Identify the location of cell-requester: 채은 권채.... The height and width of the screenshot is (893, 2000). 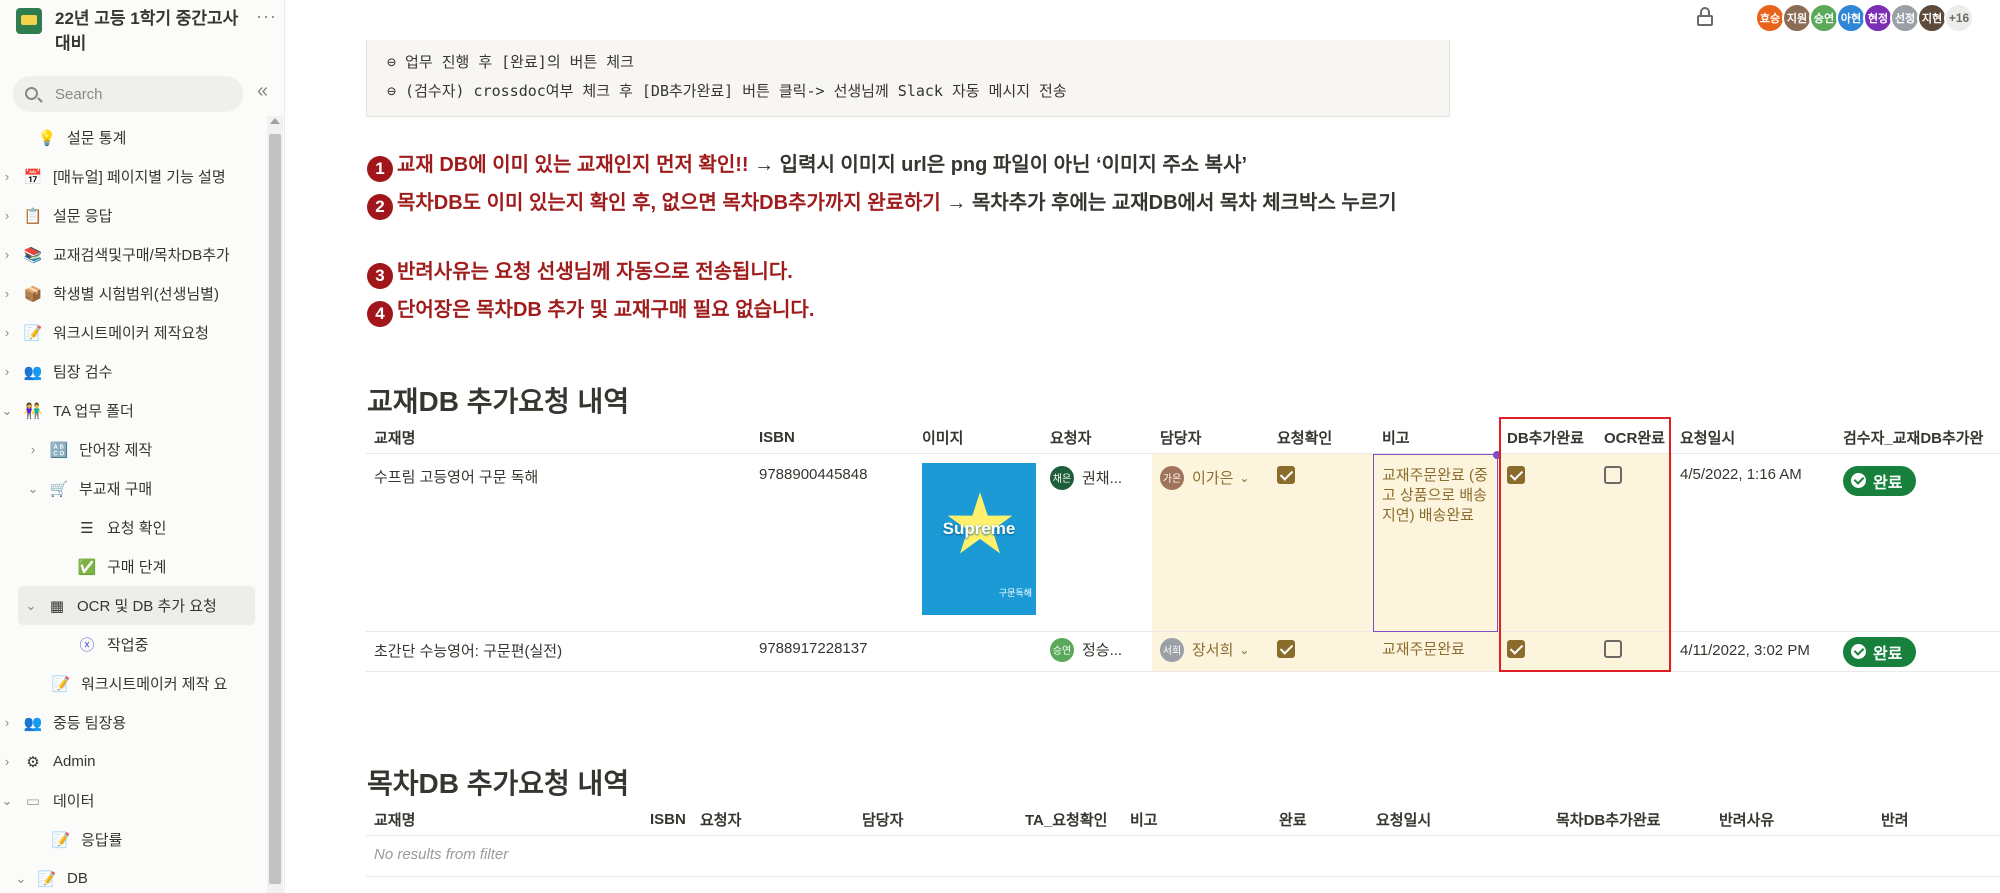
(1097, 542).